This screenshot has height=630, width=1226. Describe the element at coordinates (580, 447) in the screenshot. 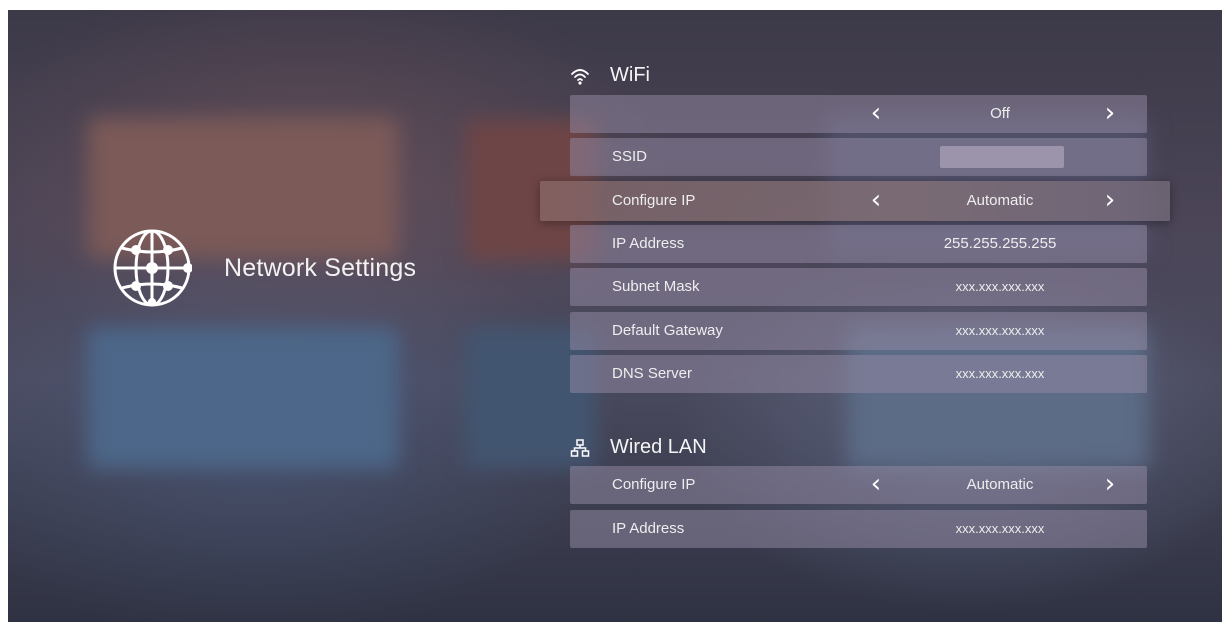

I see `wired-lan-icon` at that location.